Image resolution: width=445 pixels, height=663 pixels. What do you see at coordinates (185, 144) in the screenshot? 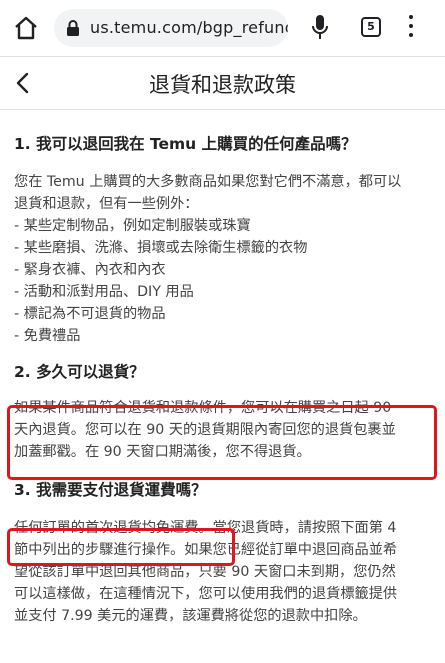
I see `faq-question: 1. 我可以退回我在 Temu 上購買的任何產品嗎？` at bounding box center [185, 144].